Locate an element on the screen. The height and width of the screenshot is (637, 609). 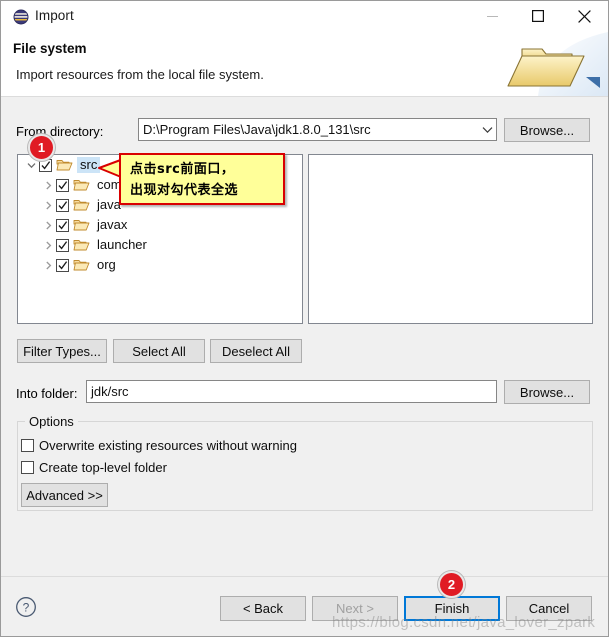
callout-line-1: 点击src前面口， is located at coordinates (182, 169).